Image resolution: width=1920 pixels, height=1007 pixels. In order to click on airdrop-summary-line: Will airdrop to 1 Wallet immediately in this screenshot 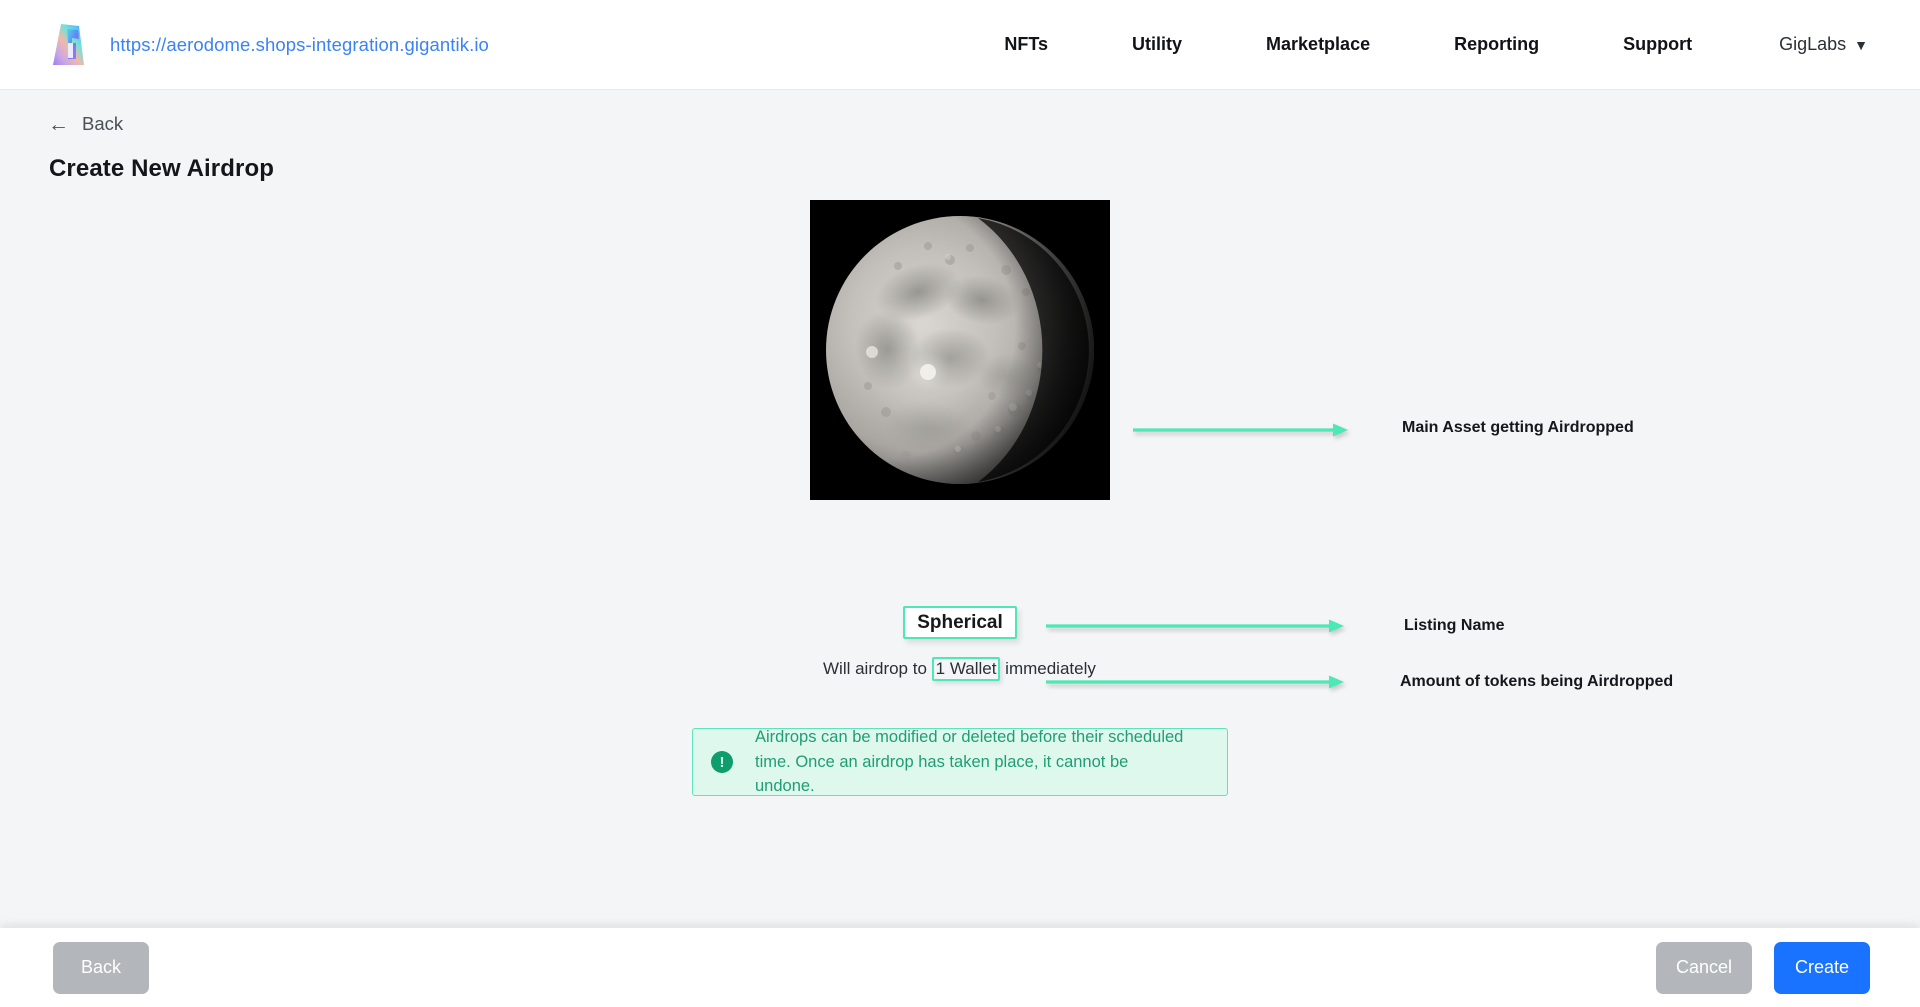, I will do `click(959, 669)`.